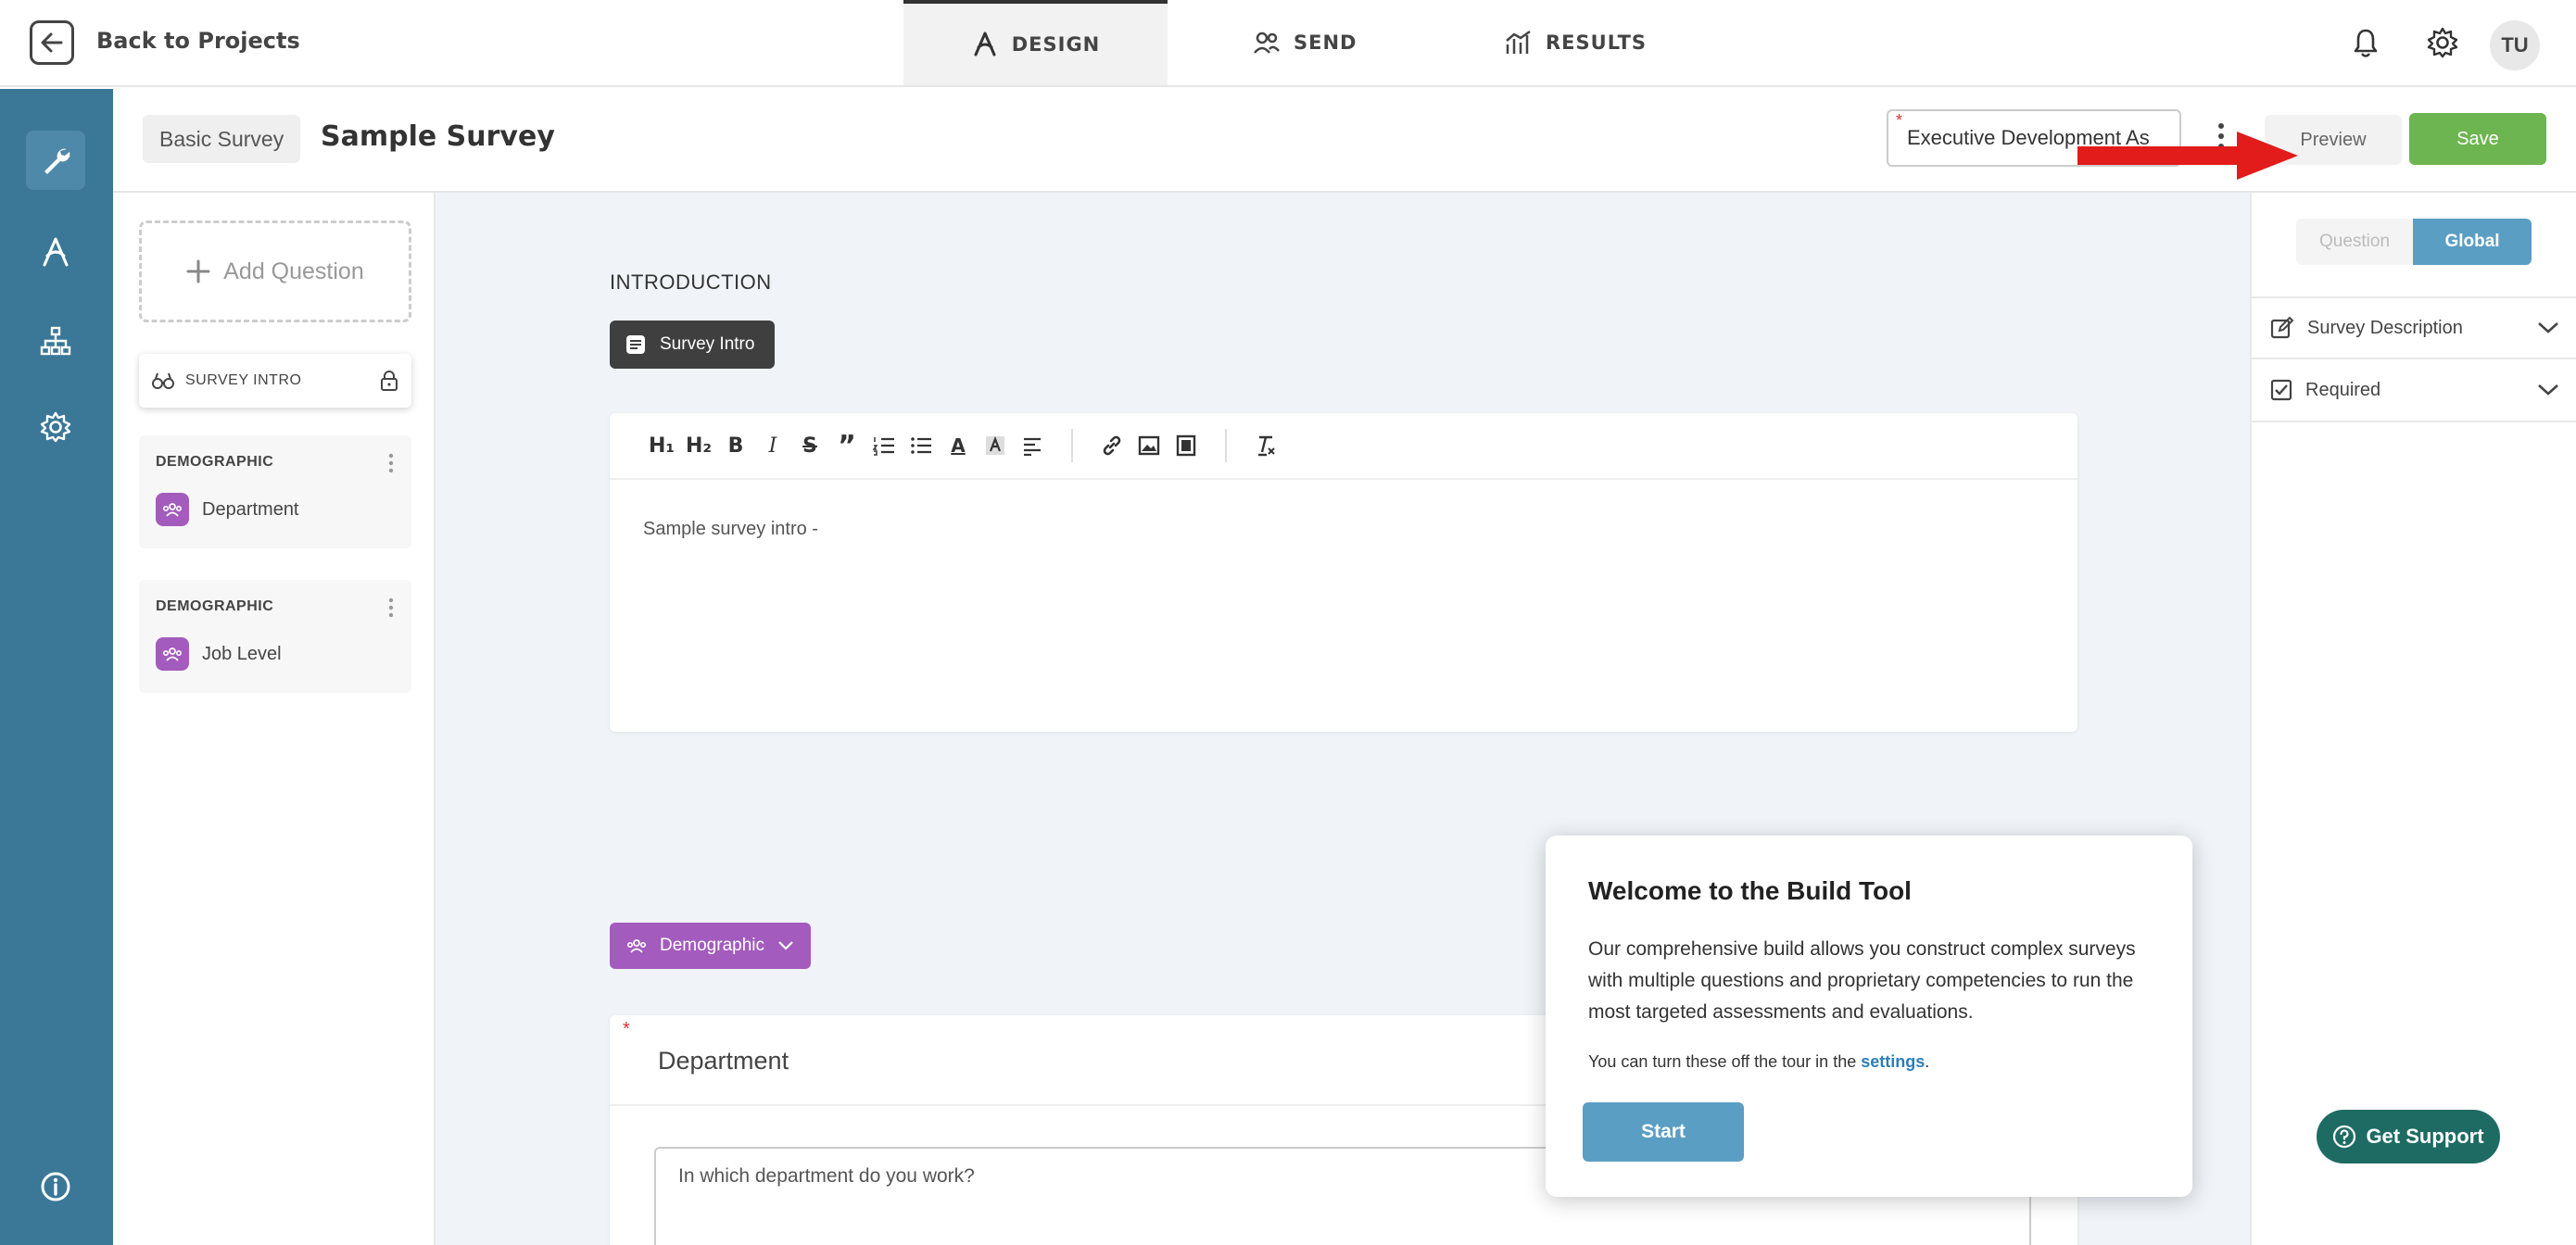  What do you see at coordinates (55, 160) in the screenshot?
I see `wrench-icon` at bounding box center [55, 160].